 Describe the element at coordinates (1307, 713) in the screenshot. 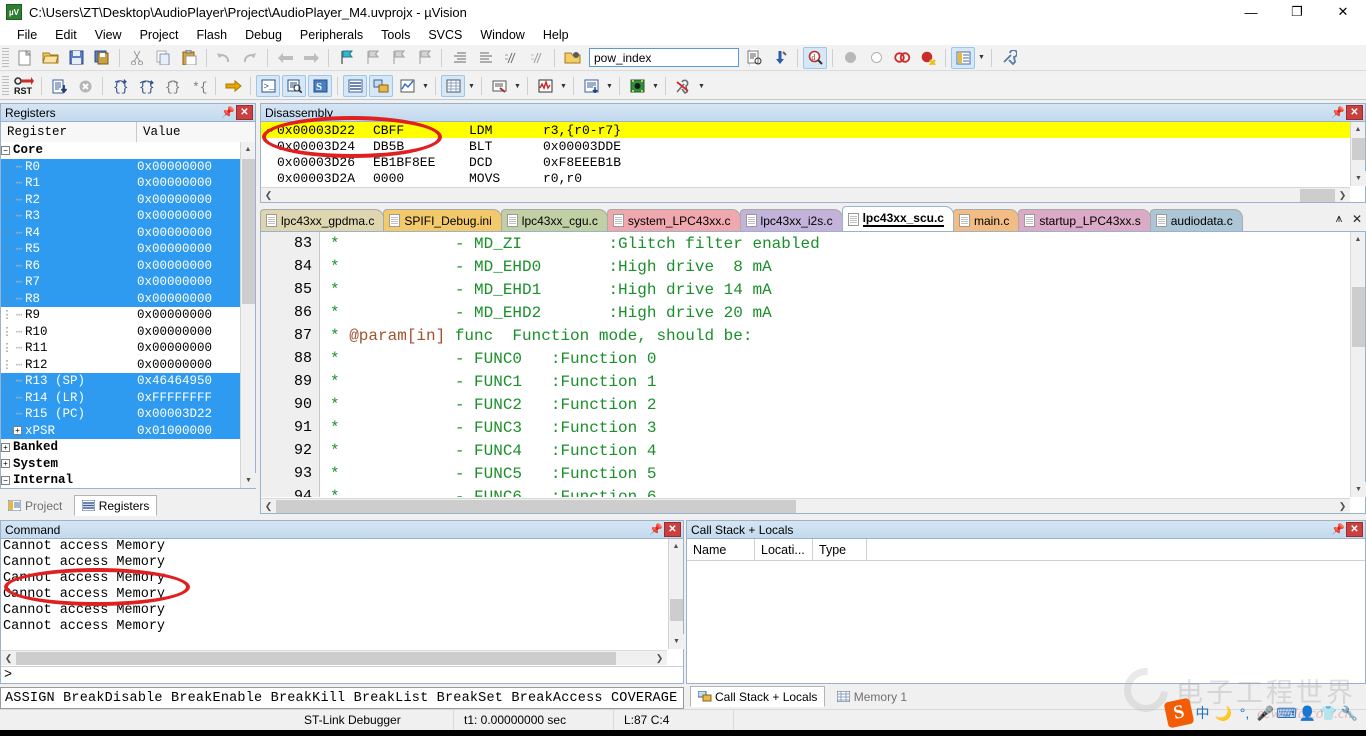

I see `user-icon: 👤` at that location.